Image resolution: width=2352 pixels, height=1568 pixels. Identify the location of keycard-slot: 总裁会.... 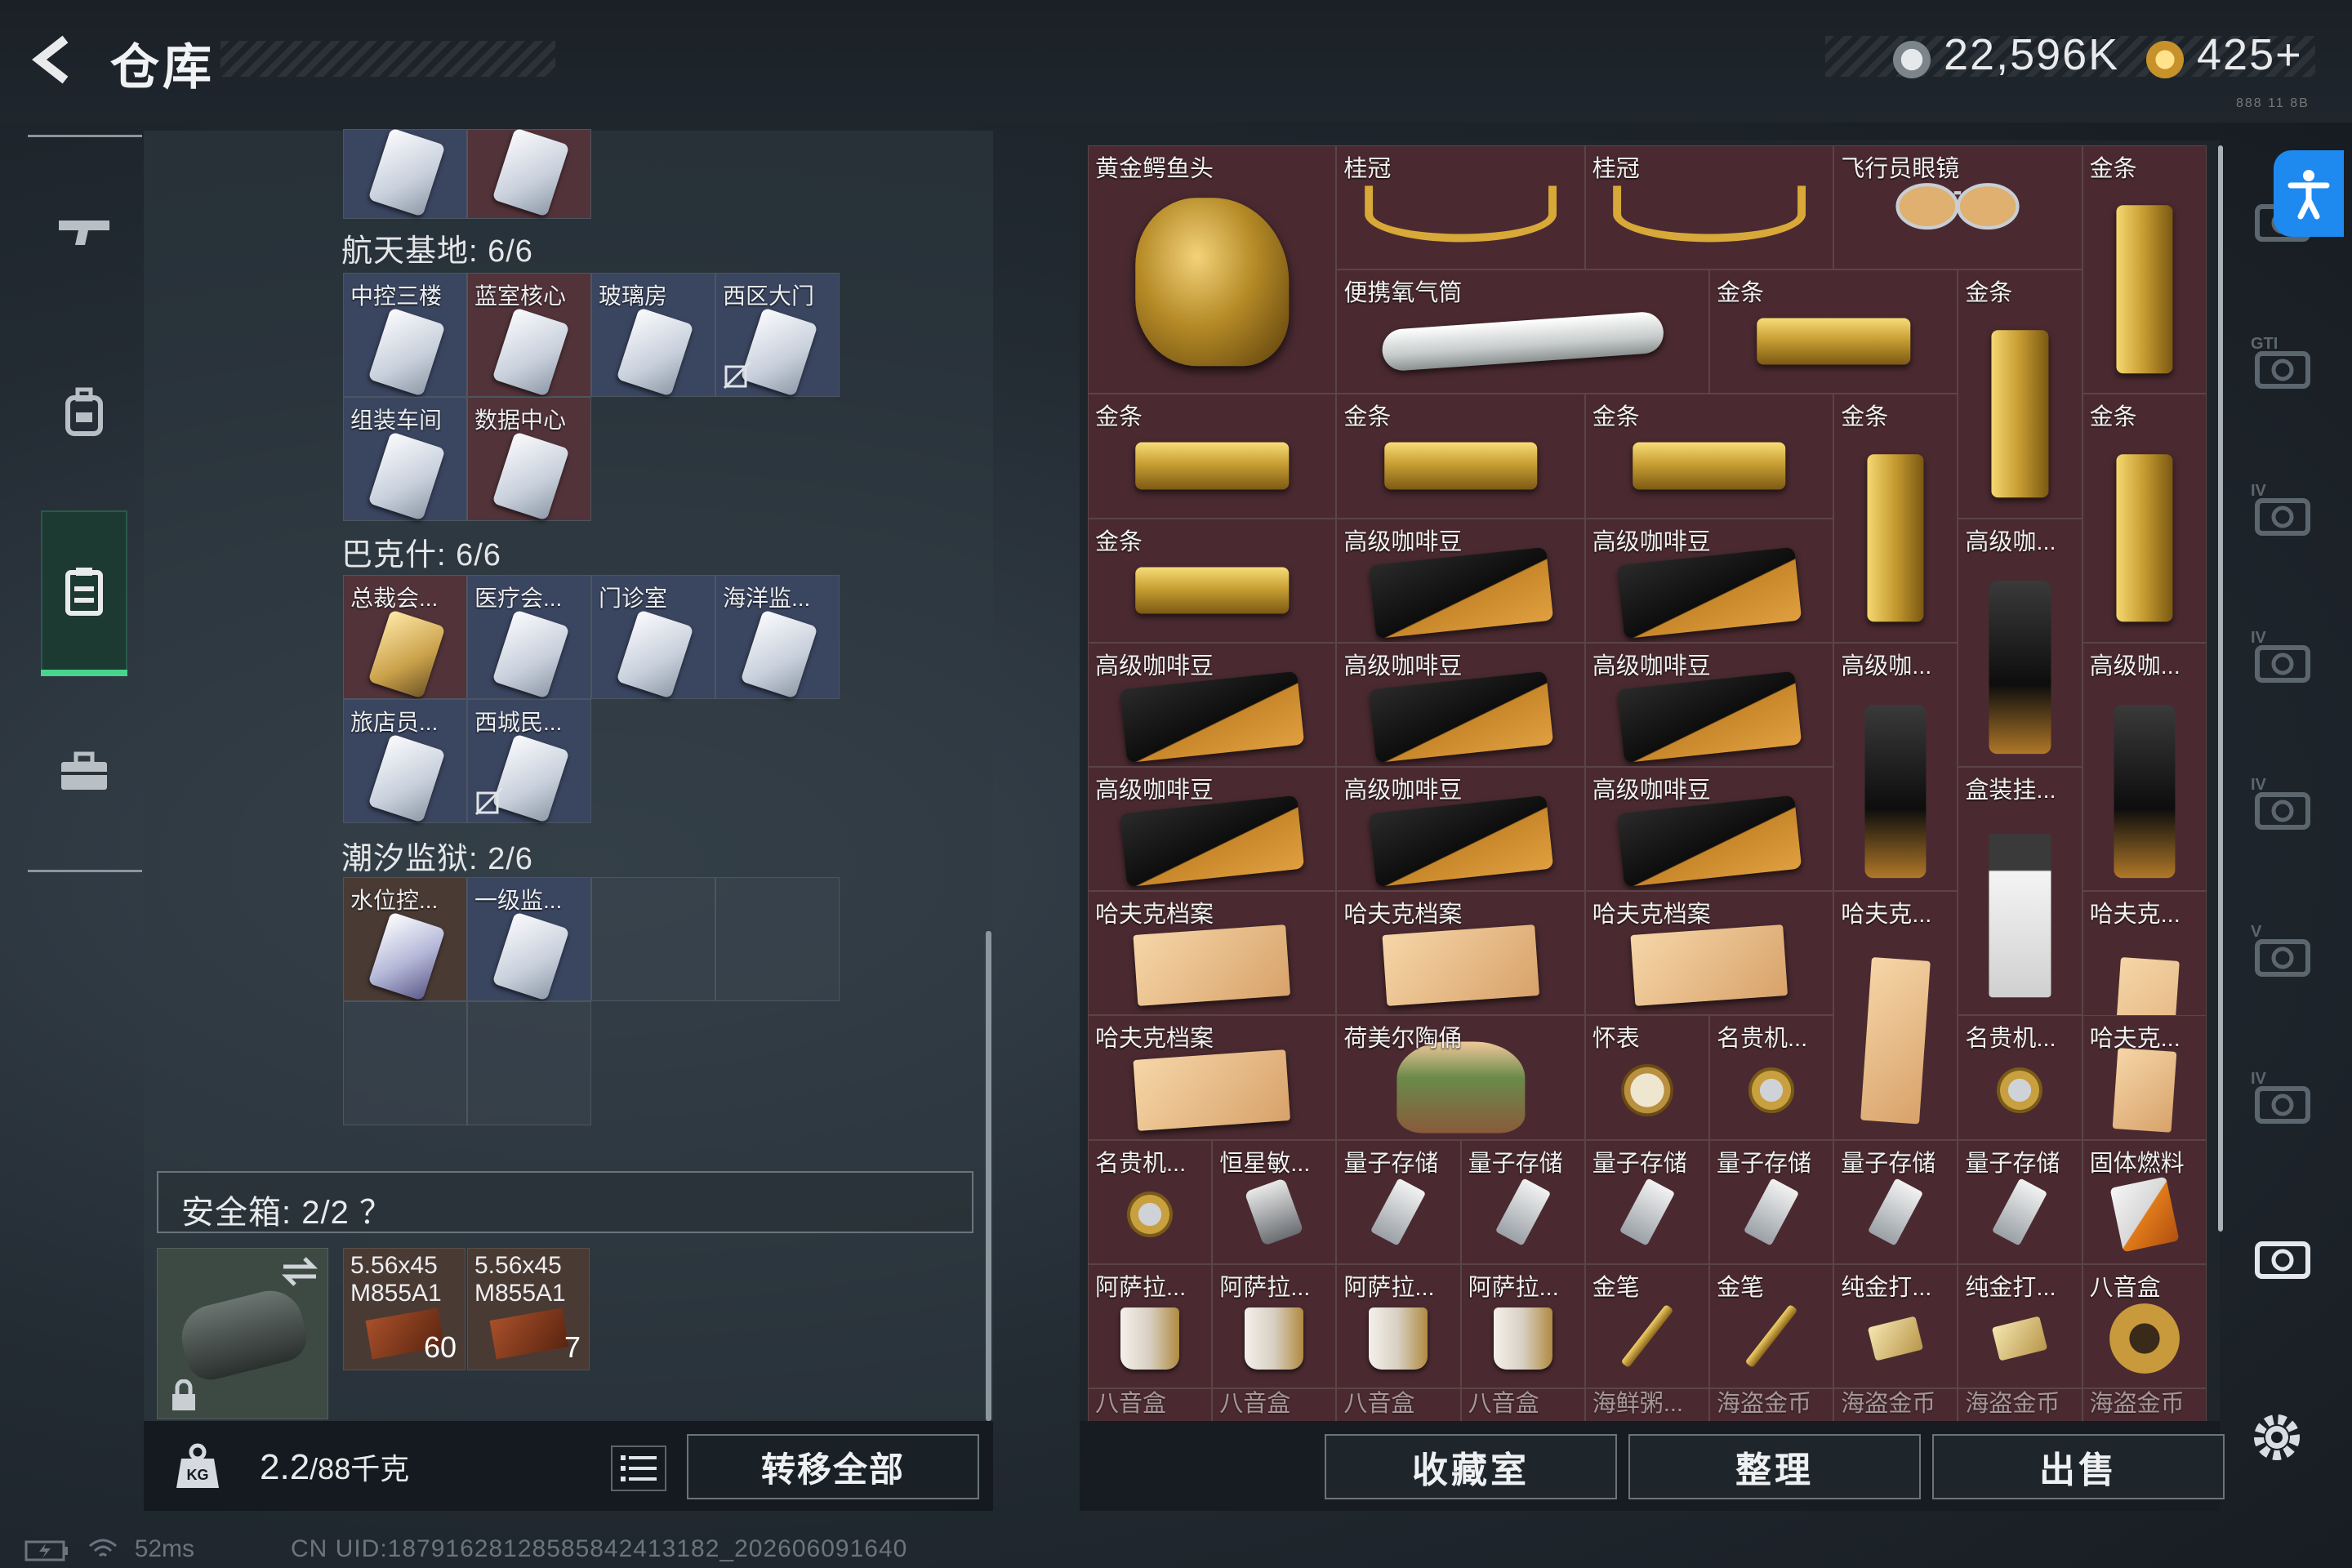
(405, 637).